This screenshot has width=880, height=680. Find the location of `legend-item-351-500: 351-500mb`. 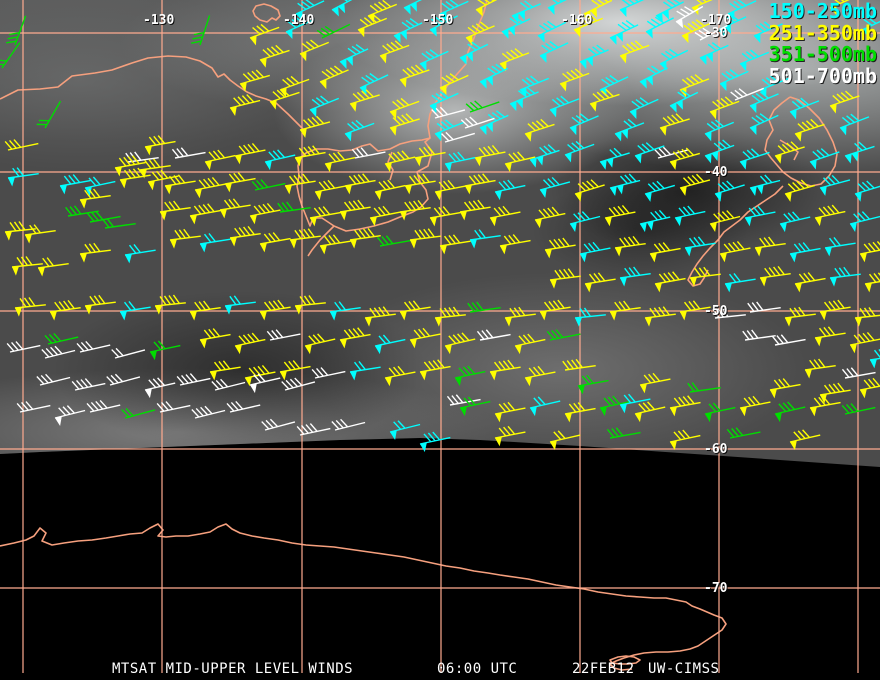

legend-item-351-500: 351-500mb is located at coordinates (822, 54).